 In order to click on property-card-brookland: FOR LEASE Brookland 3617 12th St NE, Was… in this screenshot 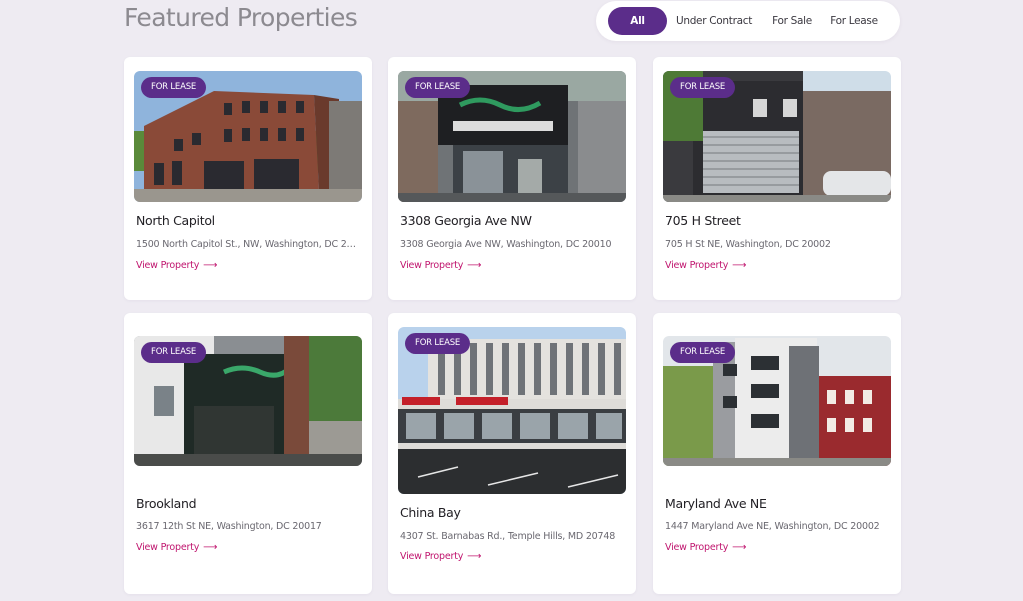, I will do `click(248, 453)`.